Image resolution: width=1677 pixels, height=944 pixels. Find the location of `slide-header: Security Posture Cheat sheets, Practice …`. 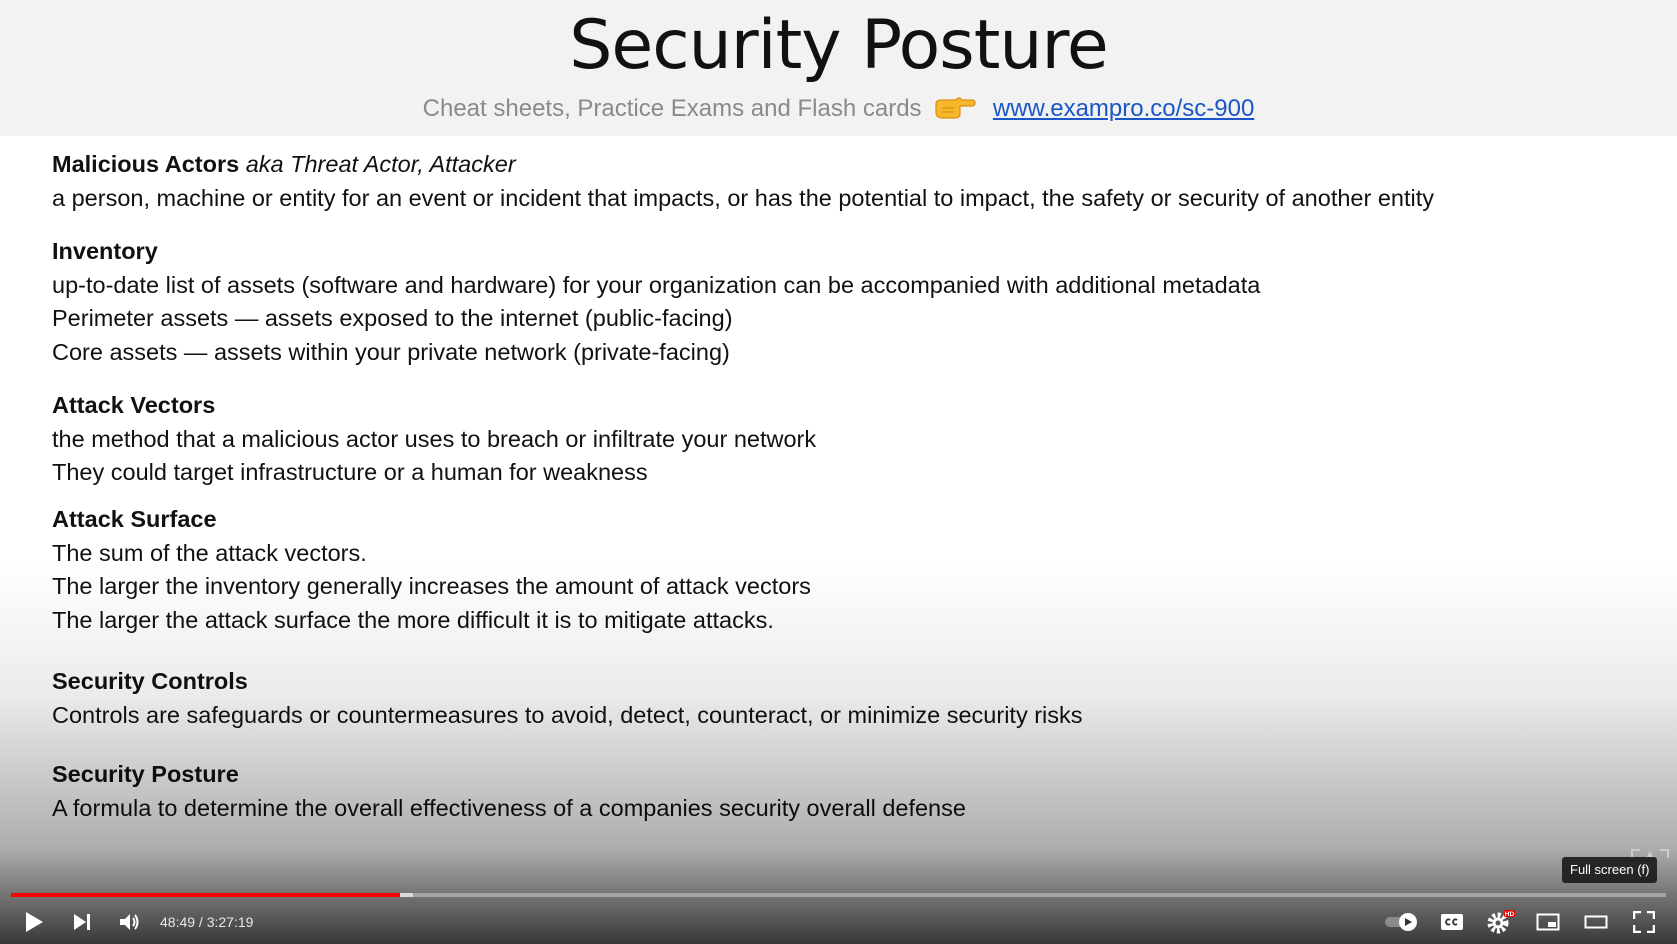

slide-header: Security Posture Cheat sheets, Practice … is located at coordinates (838, 68).